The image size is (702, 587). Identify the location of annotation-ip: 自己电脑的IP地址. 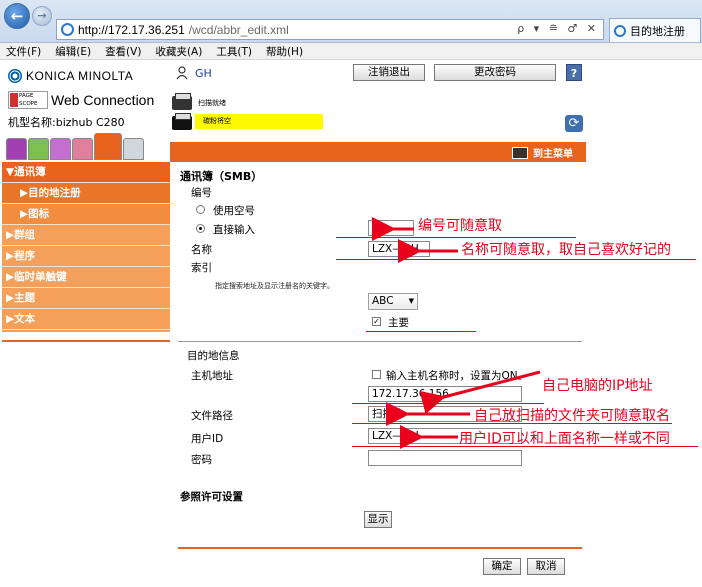
(597, 386).